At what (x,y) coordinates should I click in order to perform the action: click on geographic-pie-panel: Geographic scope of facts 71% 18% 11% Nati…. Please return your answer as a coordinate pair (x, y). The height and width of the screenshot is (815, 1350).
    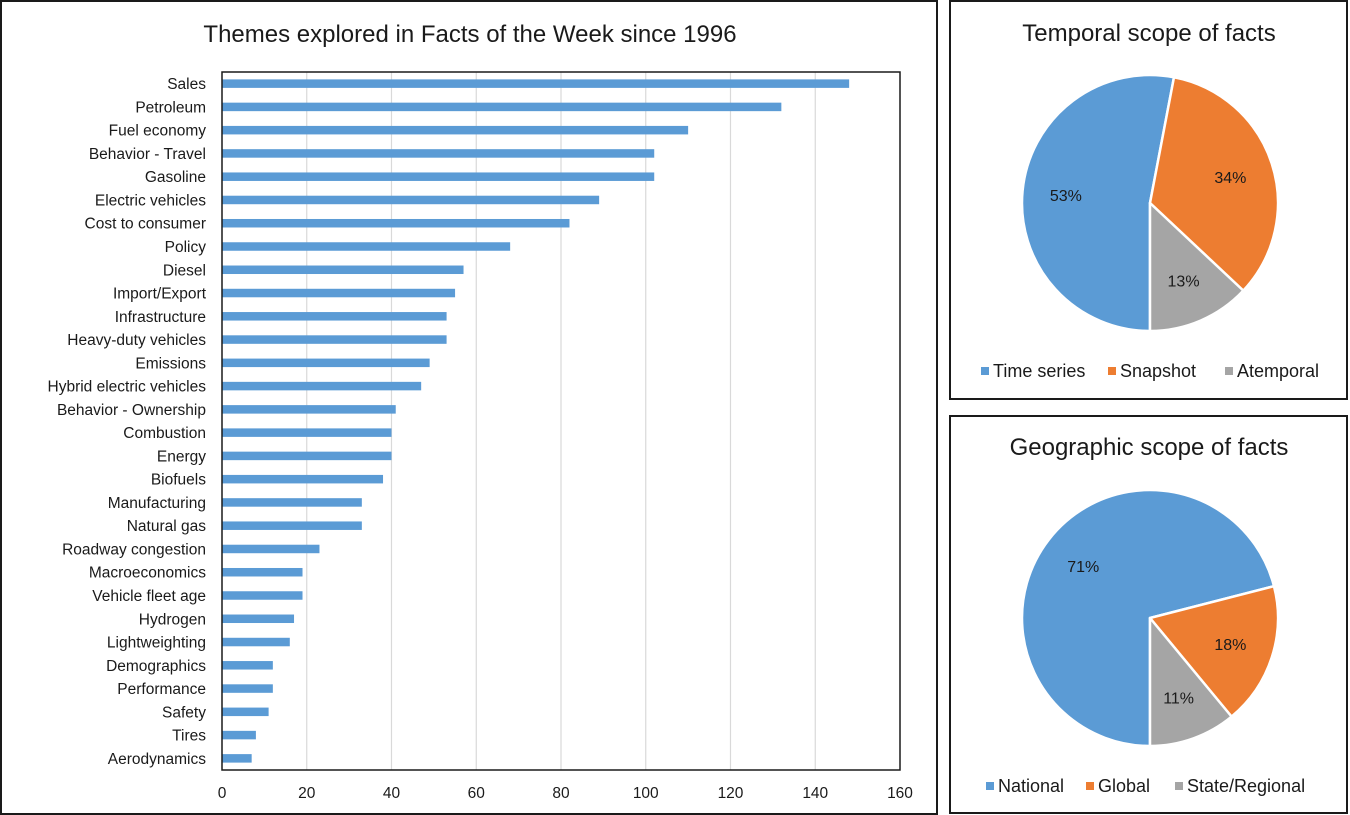
    Looking at the image, I should click on (1148, 614).